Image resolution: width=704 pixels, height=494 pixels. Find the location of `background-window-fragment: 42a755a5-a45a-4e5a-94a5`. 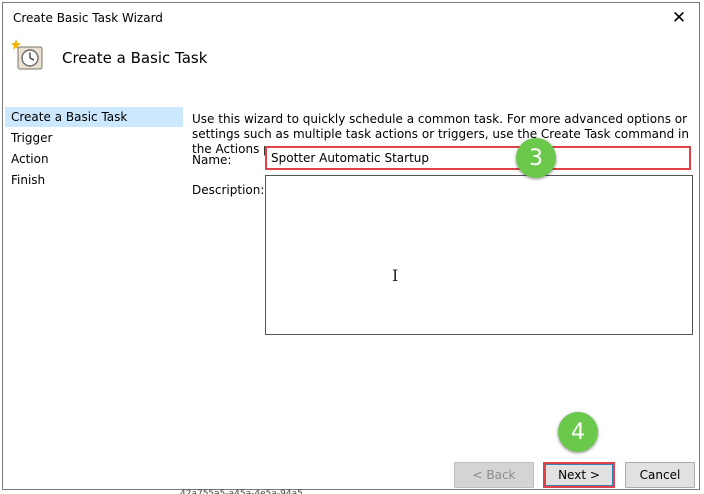

background-window-fragment: 42a755a5-a45a-4e5a-94a5 is located at coordinates (241, 491).